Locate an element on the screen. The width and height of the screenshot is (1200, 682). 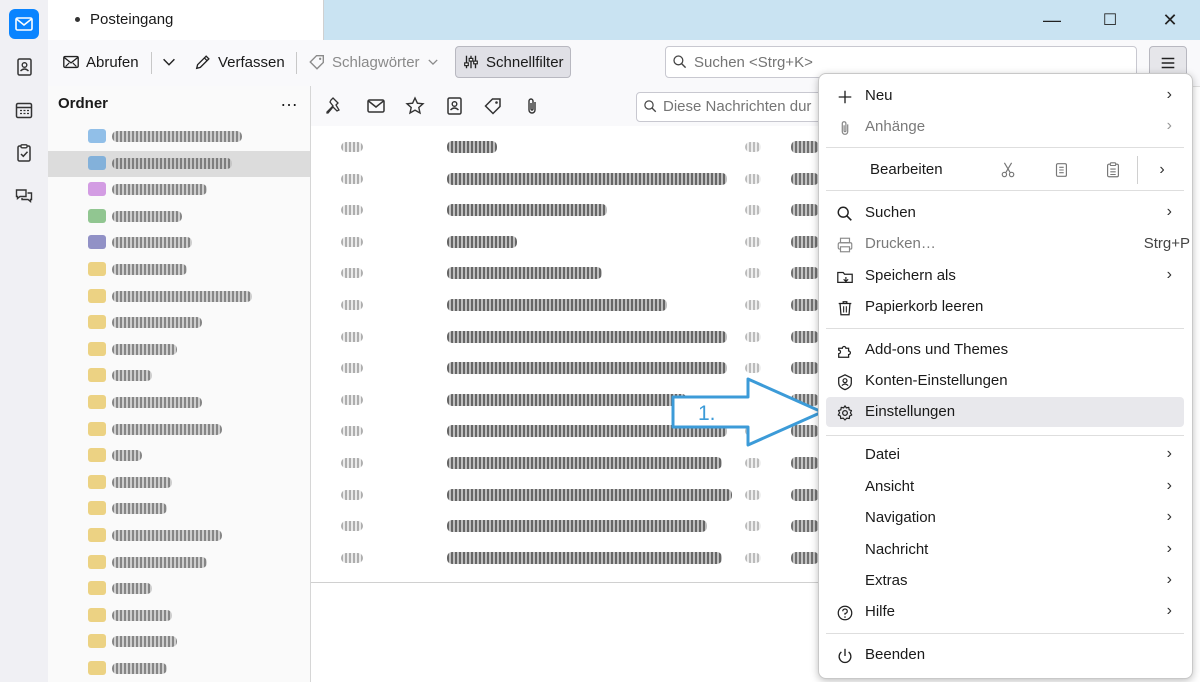
menu-item-help: Hilfe › is located at coordinates (1005, 612).